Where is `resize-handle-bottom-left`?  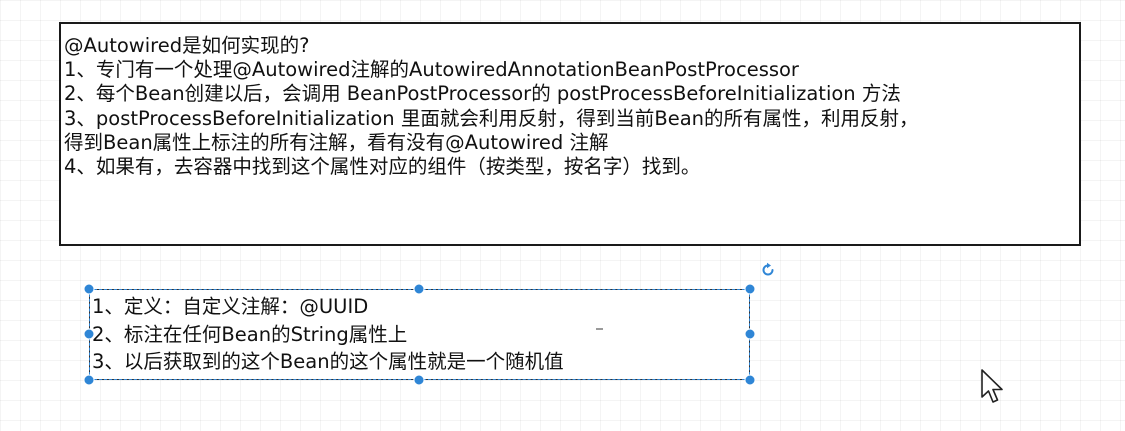 resize-handle-bottom-left is located at coordinates (89, 380).